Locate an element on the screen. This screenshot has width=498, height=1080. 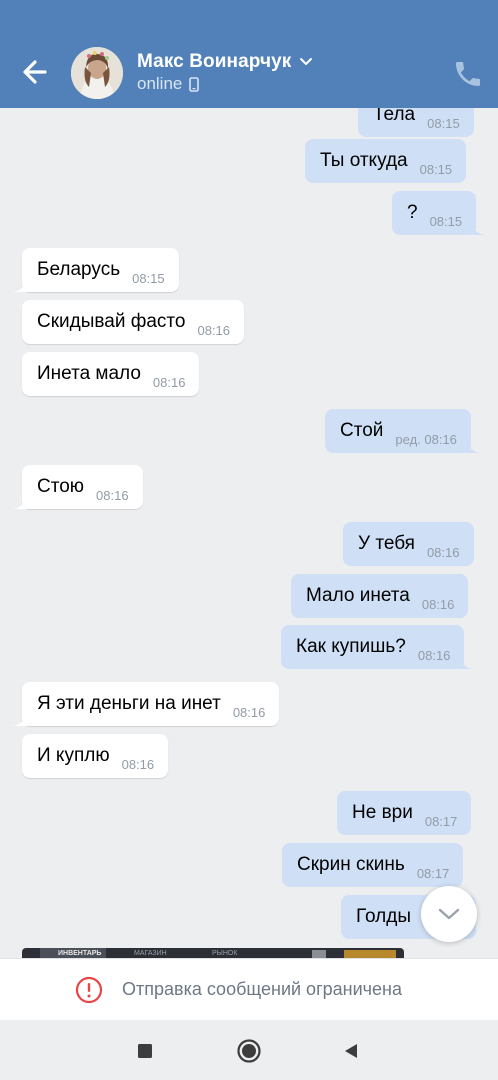
contact-name-dropdown: Макс Воинарчук is located at coordinates (225, 62).